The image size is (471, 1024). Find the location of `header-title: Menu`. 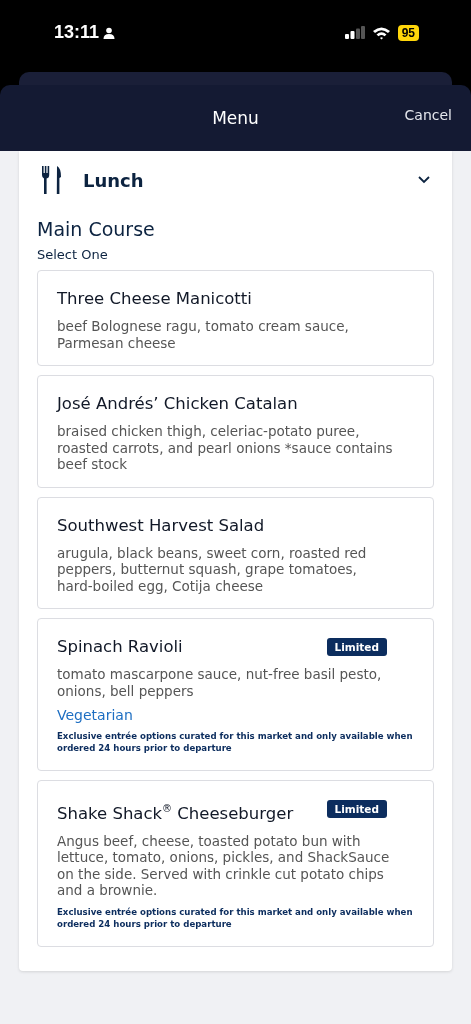

header-title: Menu is located at coordinates (235, 118).